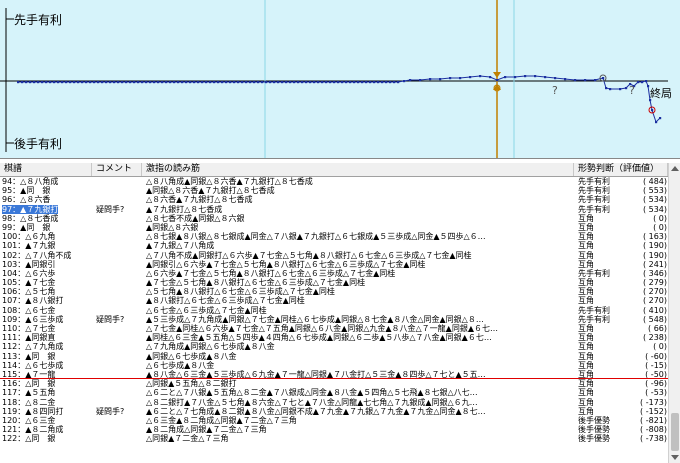 The height and width of the screenshot is (463, 680). Describe the element at coordinates (46, 190) in the screenshot. I see `move-cell: 95：▲同 銀` at that location.